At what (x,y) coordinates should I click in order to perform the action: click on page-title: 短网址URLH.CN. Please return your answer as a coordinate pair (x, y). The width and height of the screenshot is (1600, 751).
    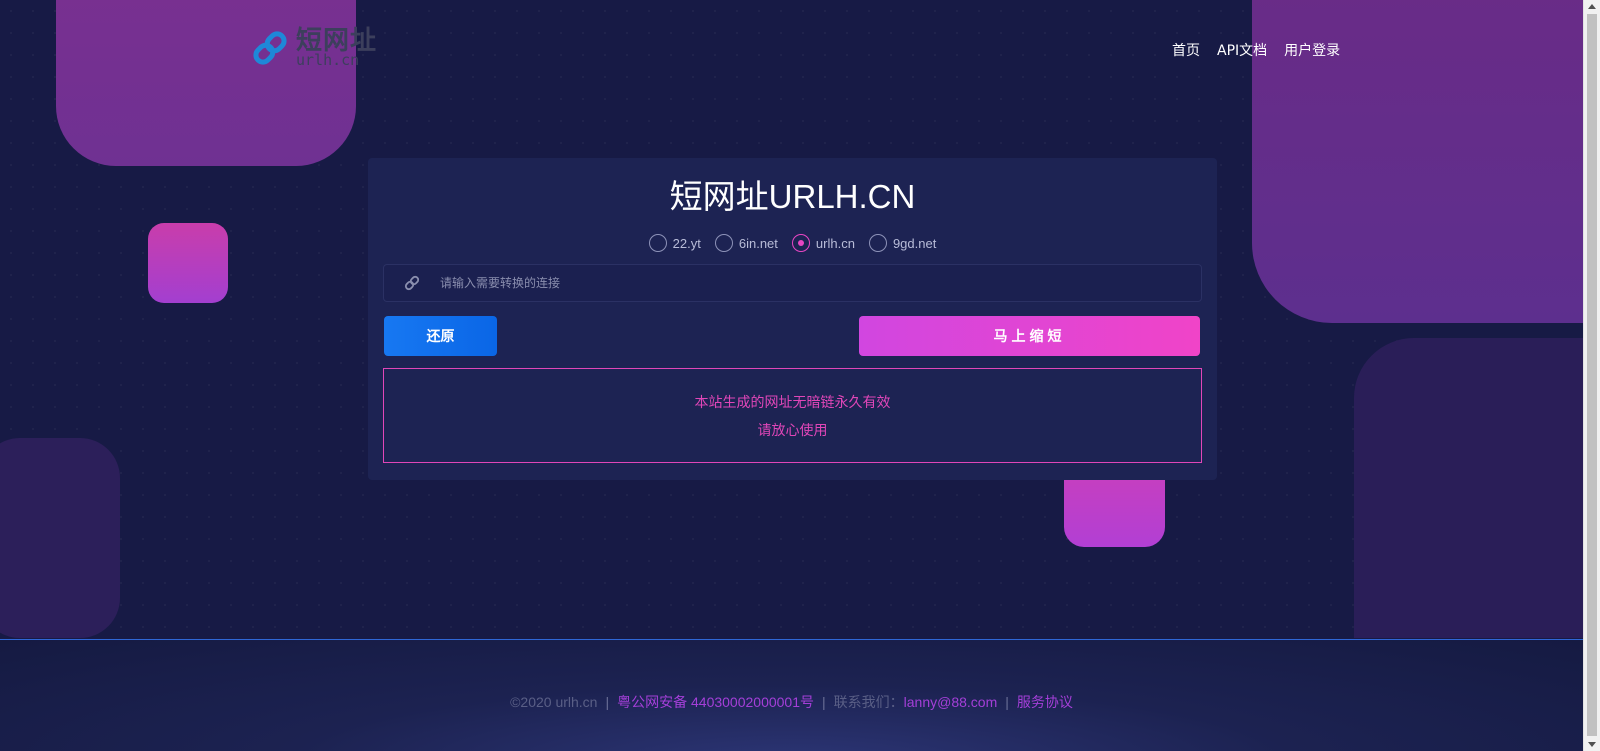
    Looking at the image, I should click on (792, 196).